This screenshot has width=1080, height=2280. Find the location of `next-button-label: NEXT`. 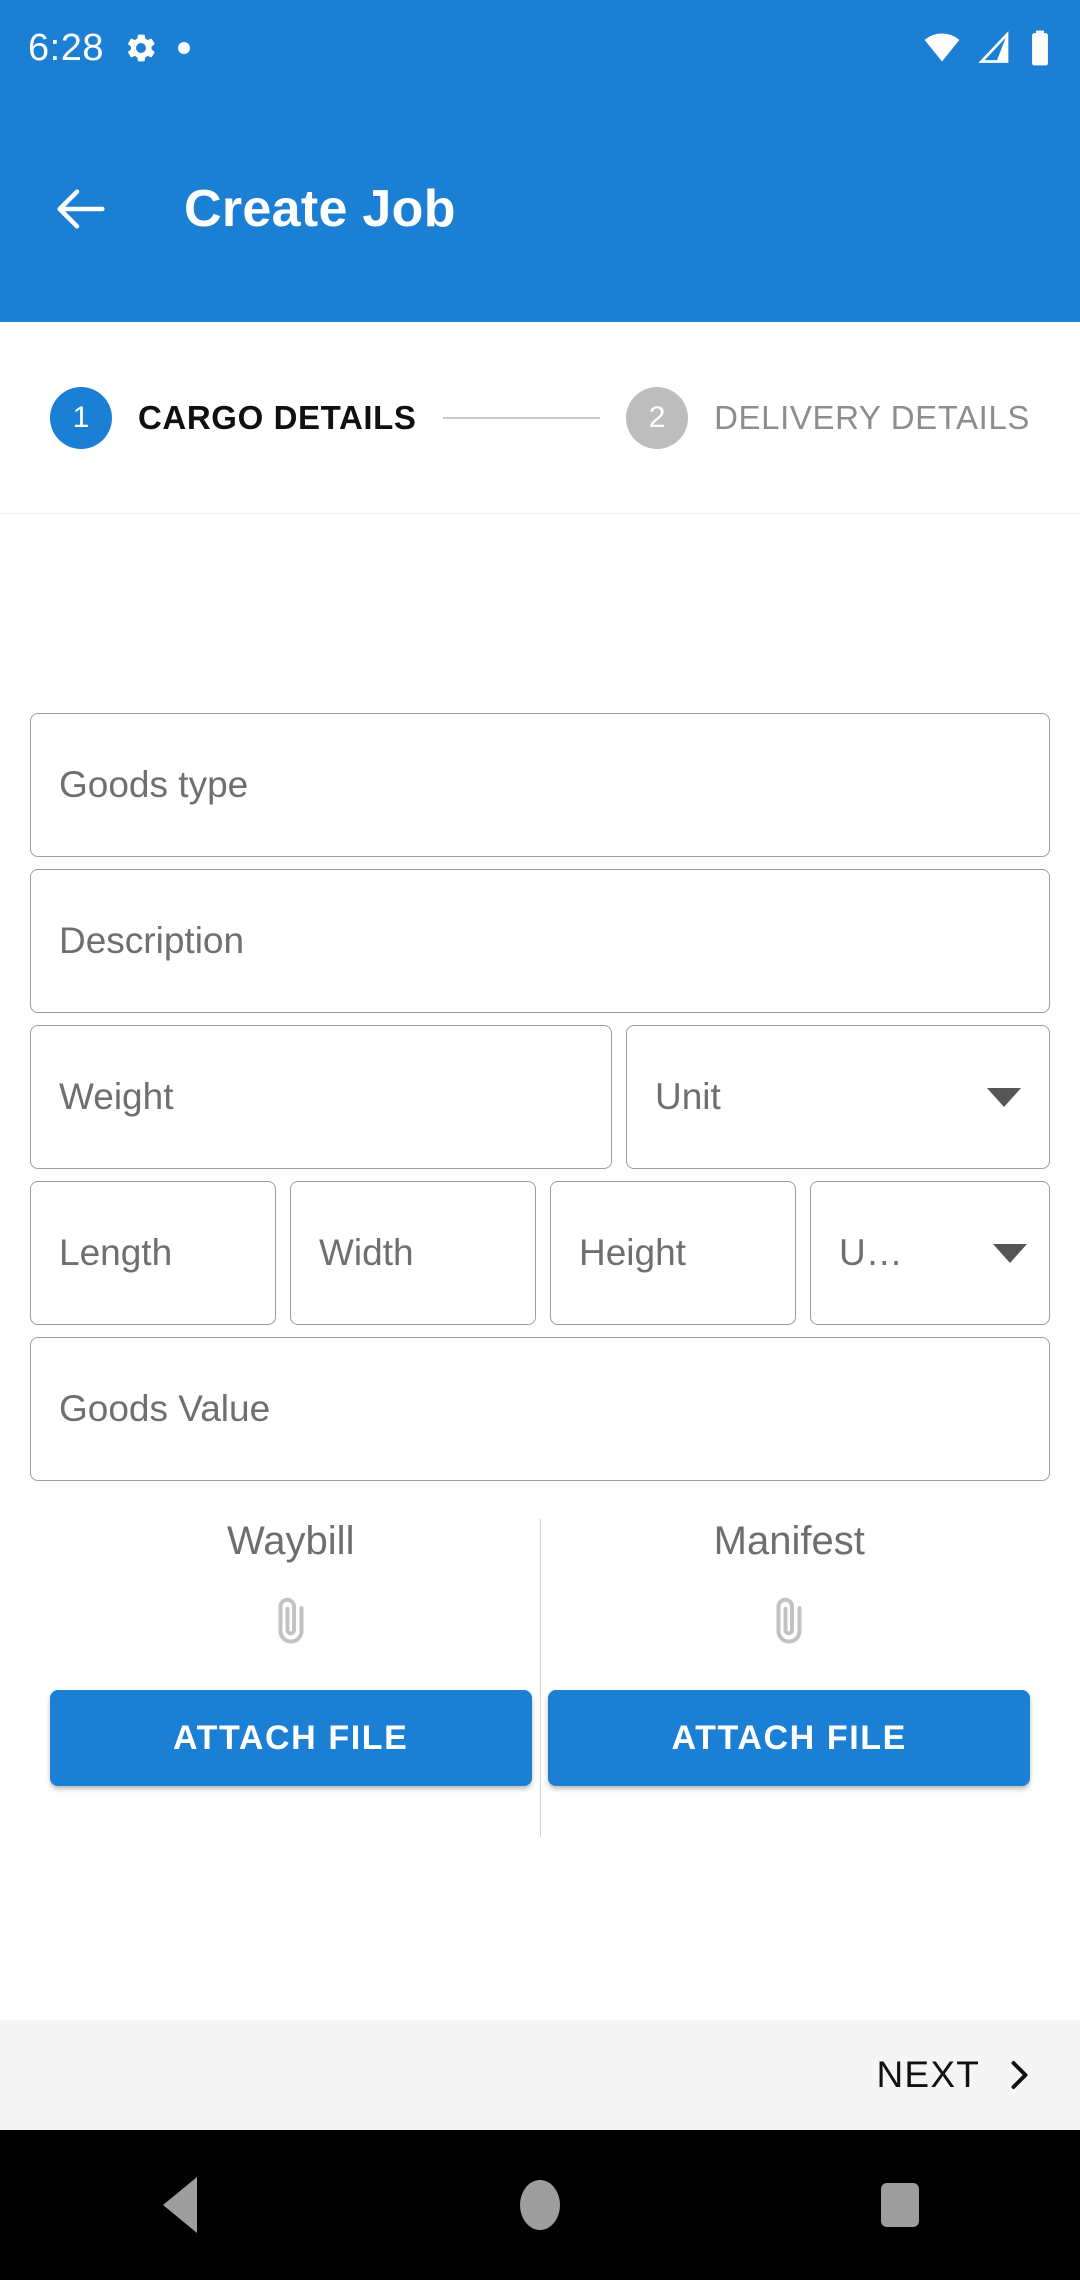

next-button-label: NEXT is located at coordinates (928, 2074).